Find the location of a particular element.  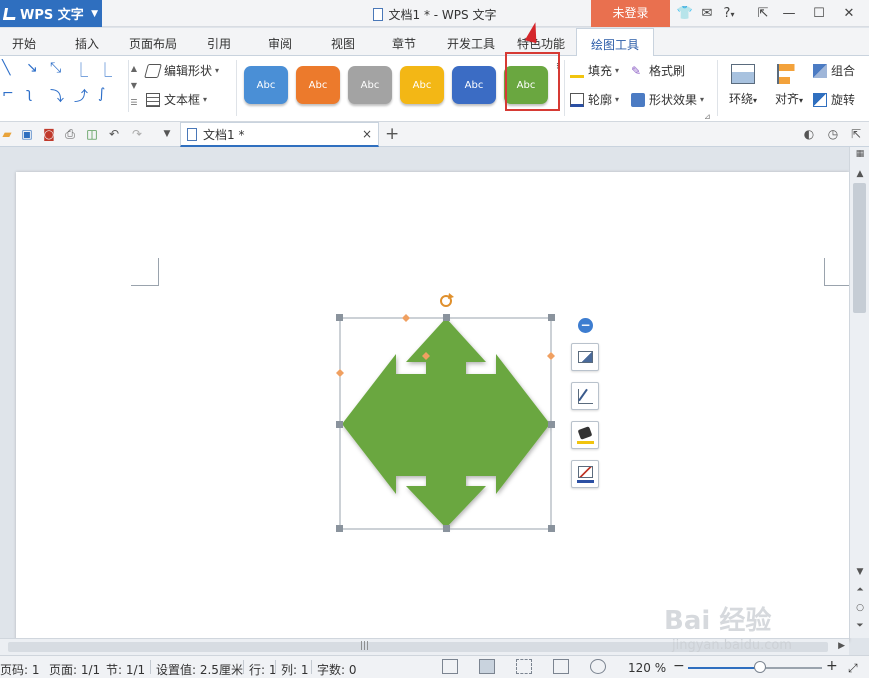

baidu-watermark: Bai 经验 is located at coordinates (718, 621).